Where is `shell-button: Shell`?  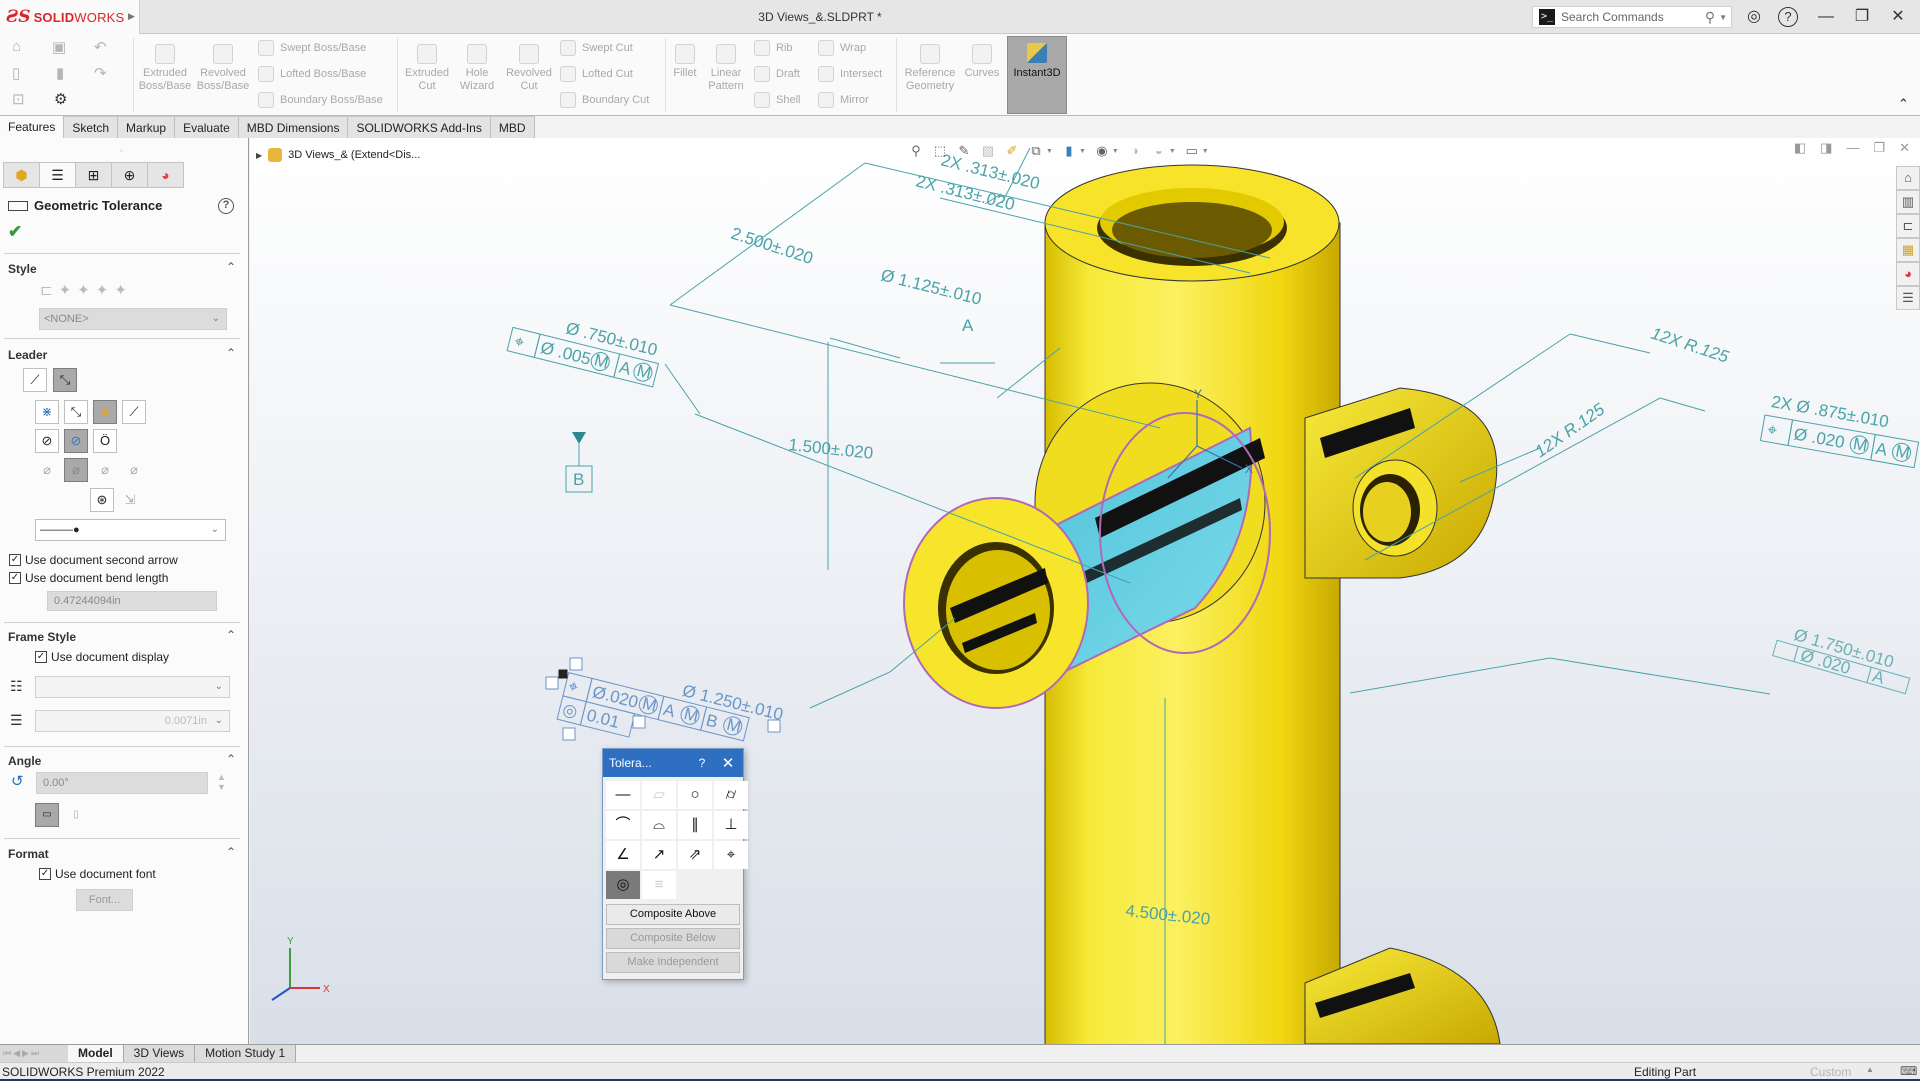 shell-button: Shell is located at coordinates (777, 100).